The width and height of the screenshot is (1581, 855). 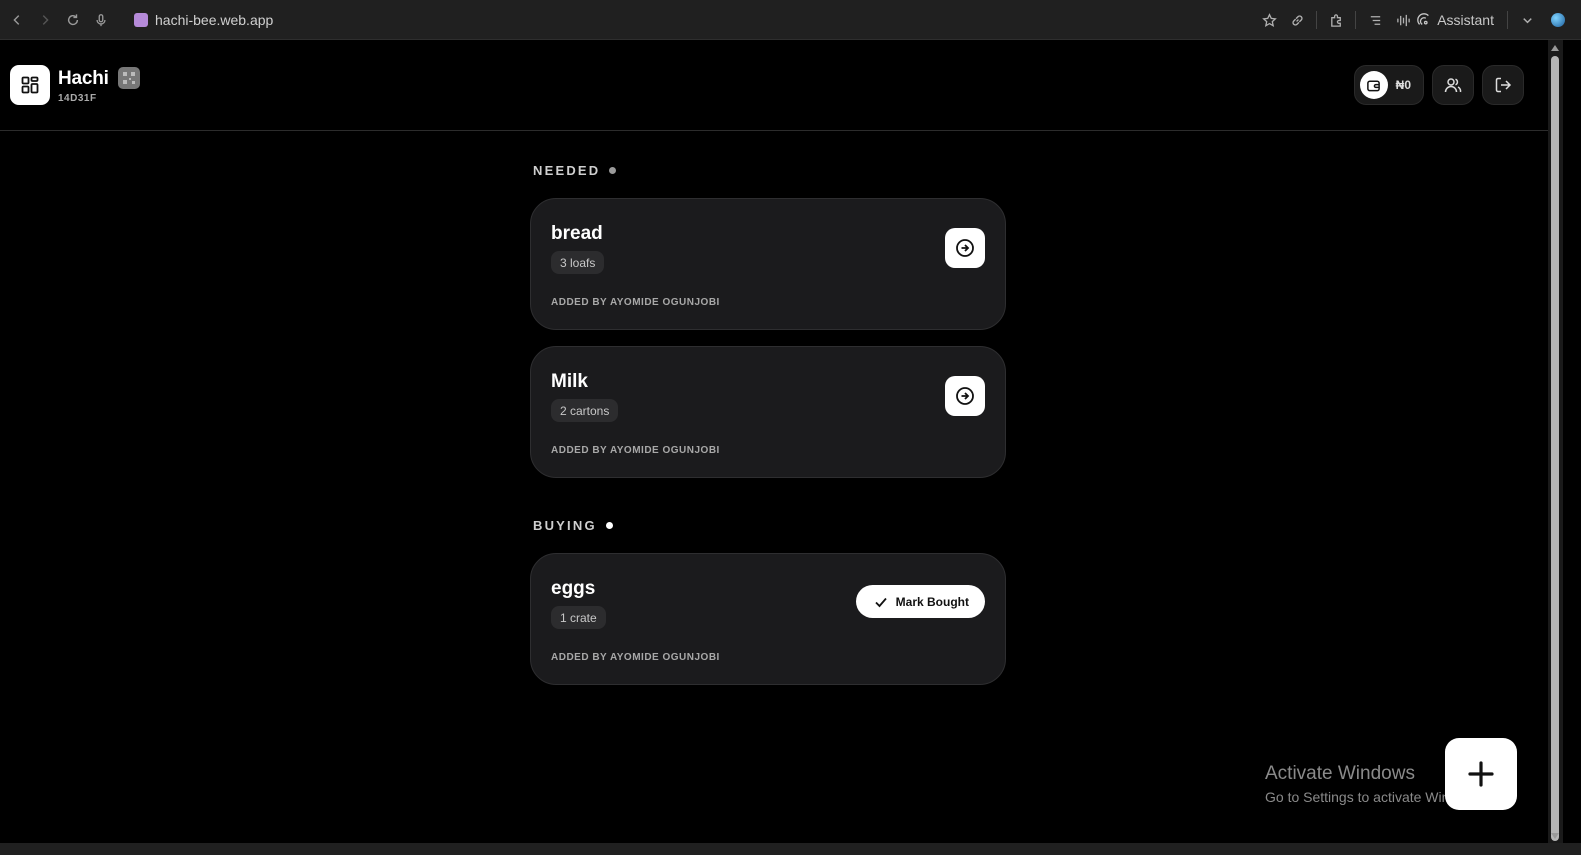 I want to click on section-title: BUYING, so click(x=565, y=525).